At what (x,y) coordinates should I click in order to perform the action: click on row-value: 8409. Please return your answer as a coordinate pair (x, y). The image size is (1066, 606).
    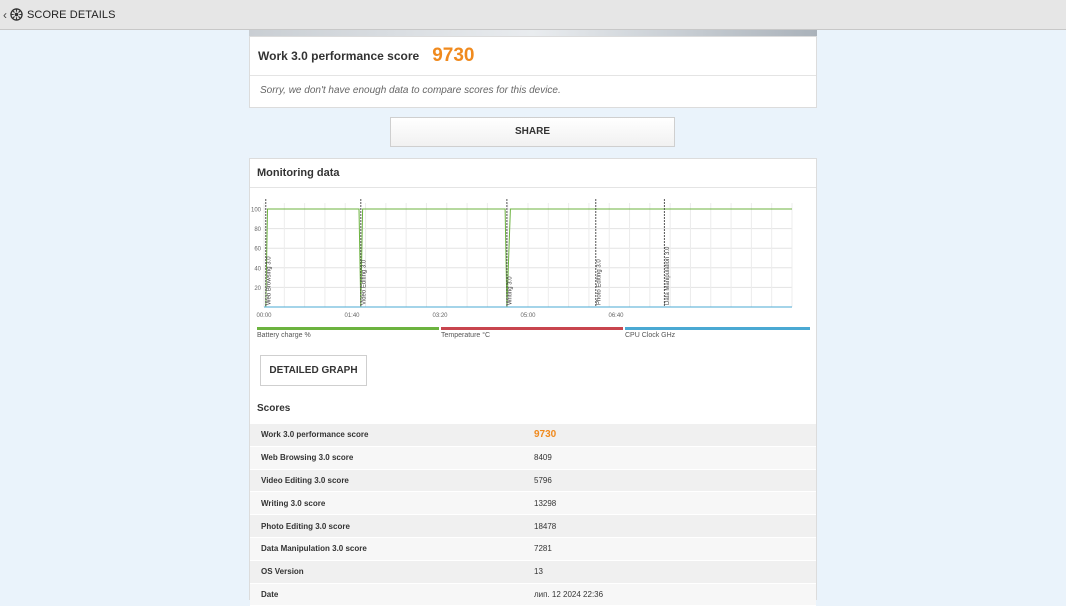
    Looking at the image, I should click on (543, 458).